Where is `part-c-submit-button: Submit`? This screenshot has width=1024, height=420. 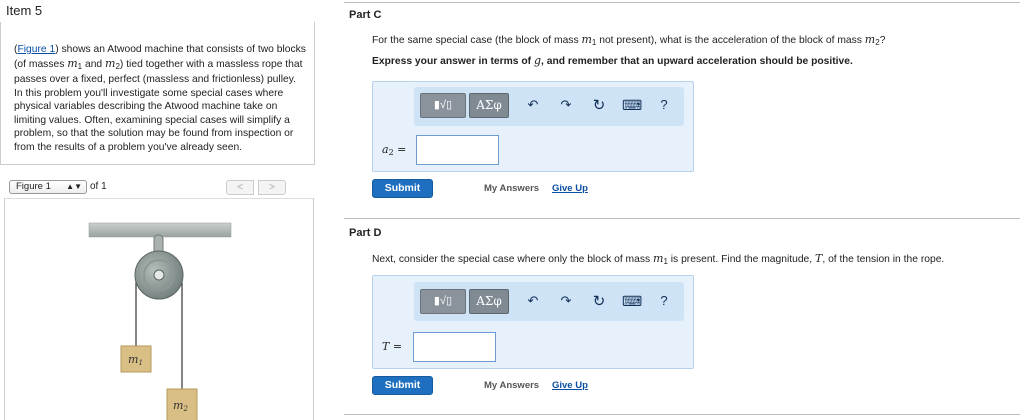
part-c-submit-button: Submit is located at coordinates (402, 188).